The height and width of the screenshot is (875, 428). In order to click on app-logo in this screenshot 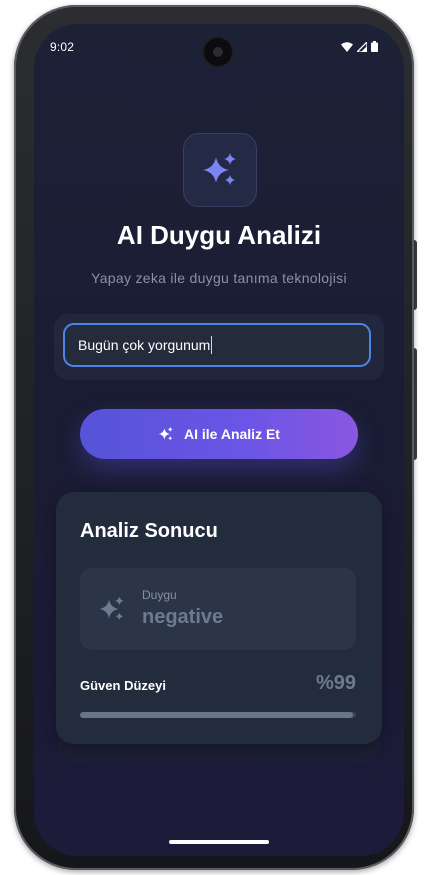, I will do `click(220, 170)`.